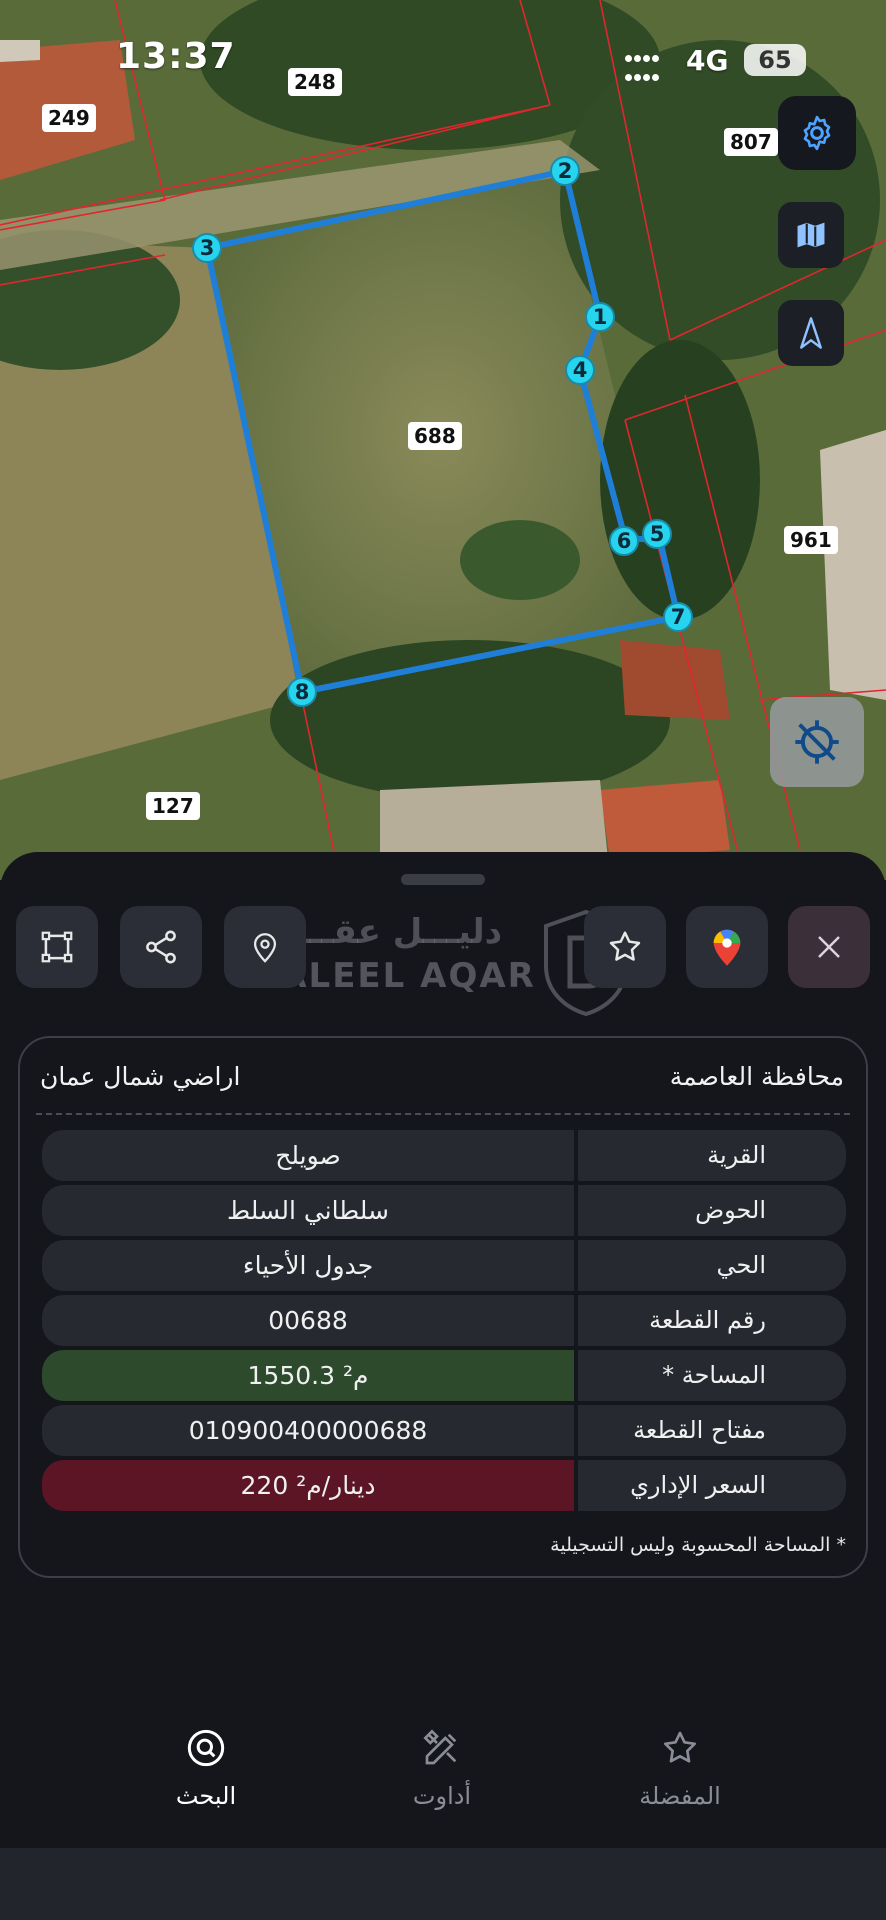 Image resolution: width=886 pixels, height=1920 pixels. I want to click on polygon-icon, so click(57, 947).